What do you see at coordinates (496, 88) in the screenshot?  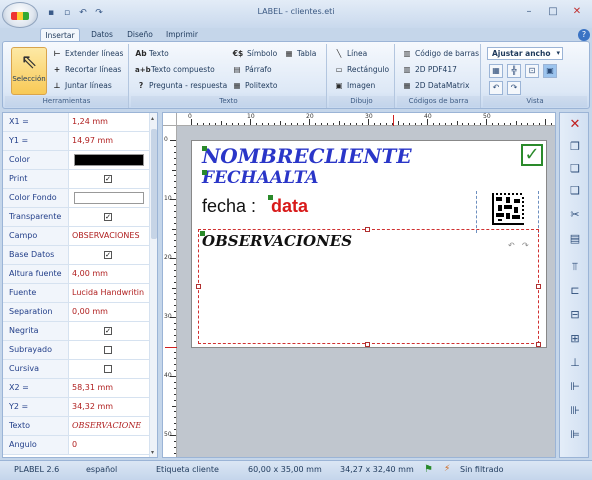 I see `rotate-left-icon: ↶` at bounding box center [496, 88].